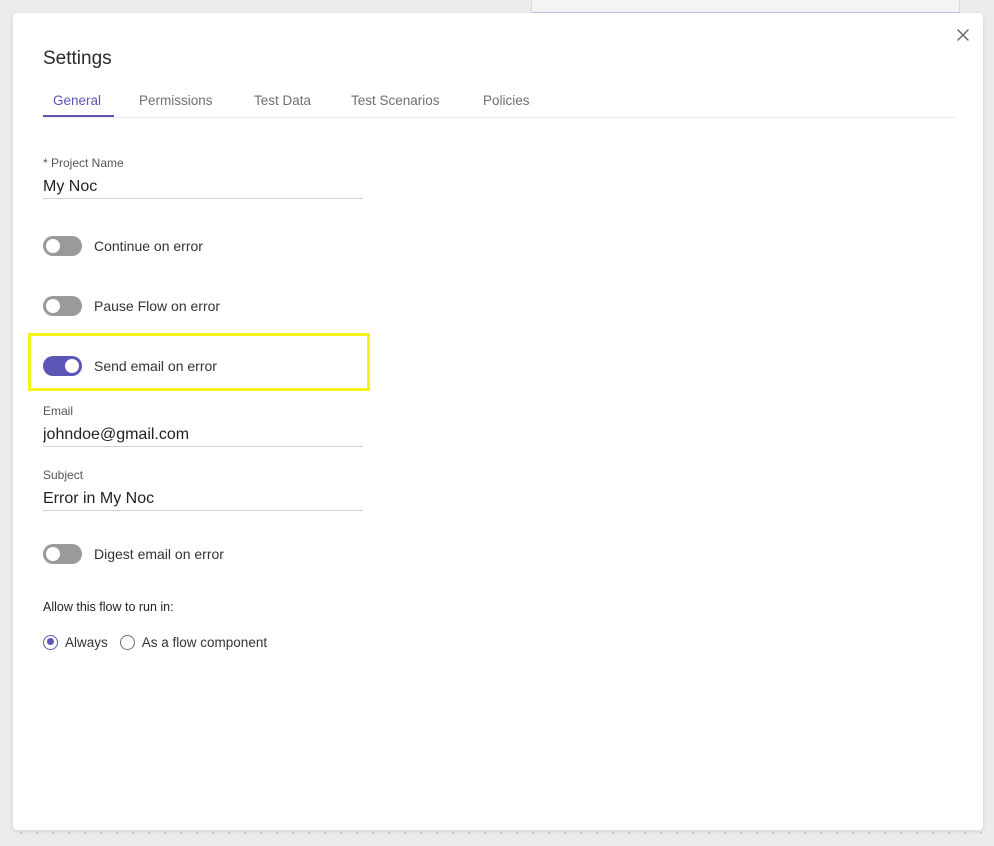 Image resolution: width=994 pixels, height=846 pixels. Describe the element at coordinates (204, 642) in the screenshot. I see `radio-flow-component-label: As a flow component` at that location.